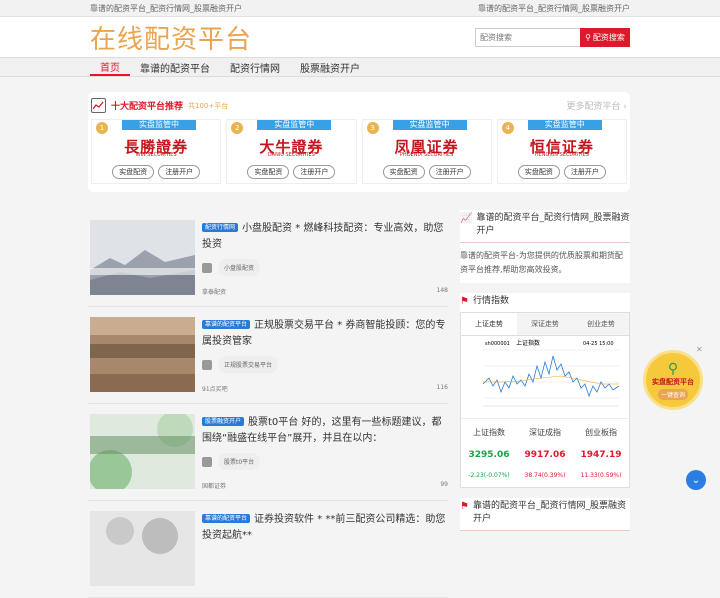 This screenshot has height=598, width=720. What do you see at coordinates (372, 128) in the screenshot?
I see `rank-badge: 3` at bounding box center [372, 128].